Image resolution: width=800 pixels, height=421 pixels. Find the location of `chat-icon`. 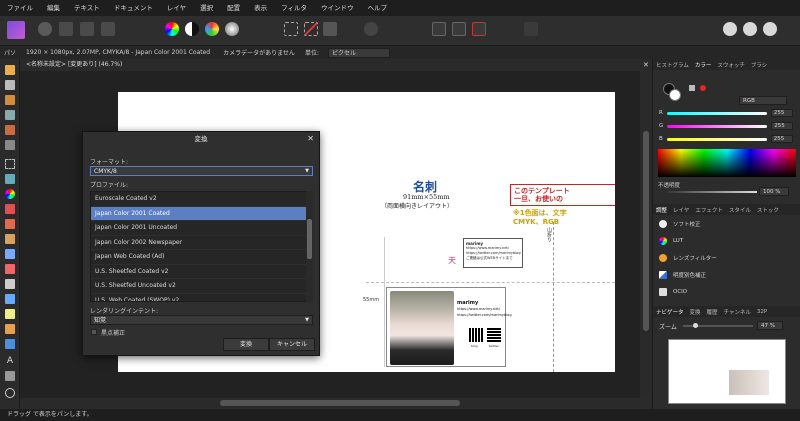

chat-icon is located at coordinates (730, 29).